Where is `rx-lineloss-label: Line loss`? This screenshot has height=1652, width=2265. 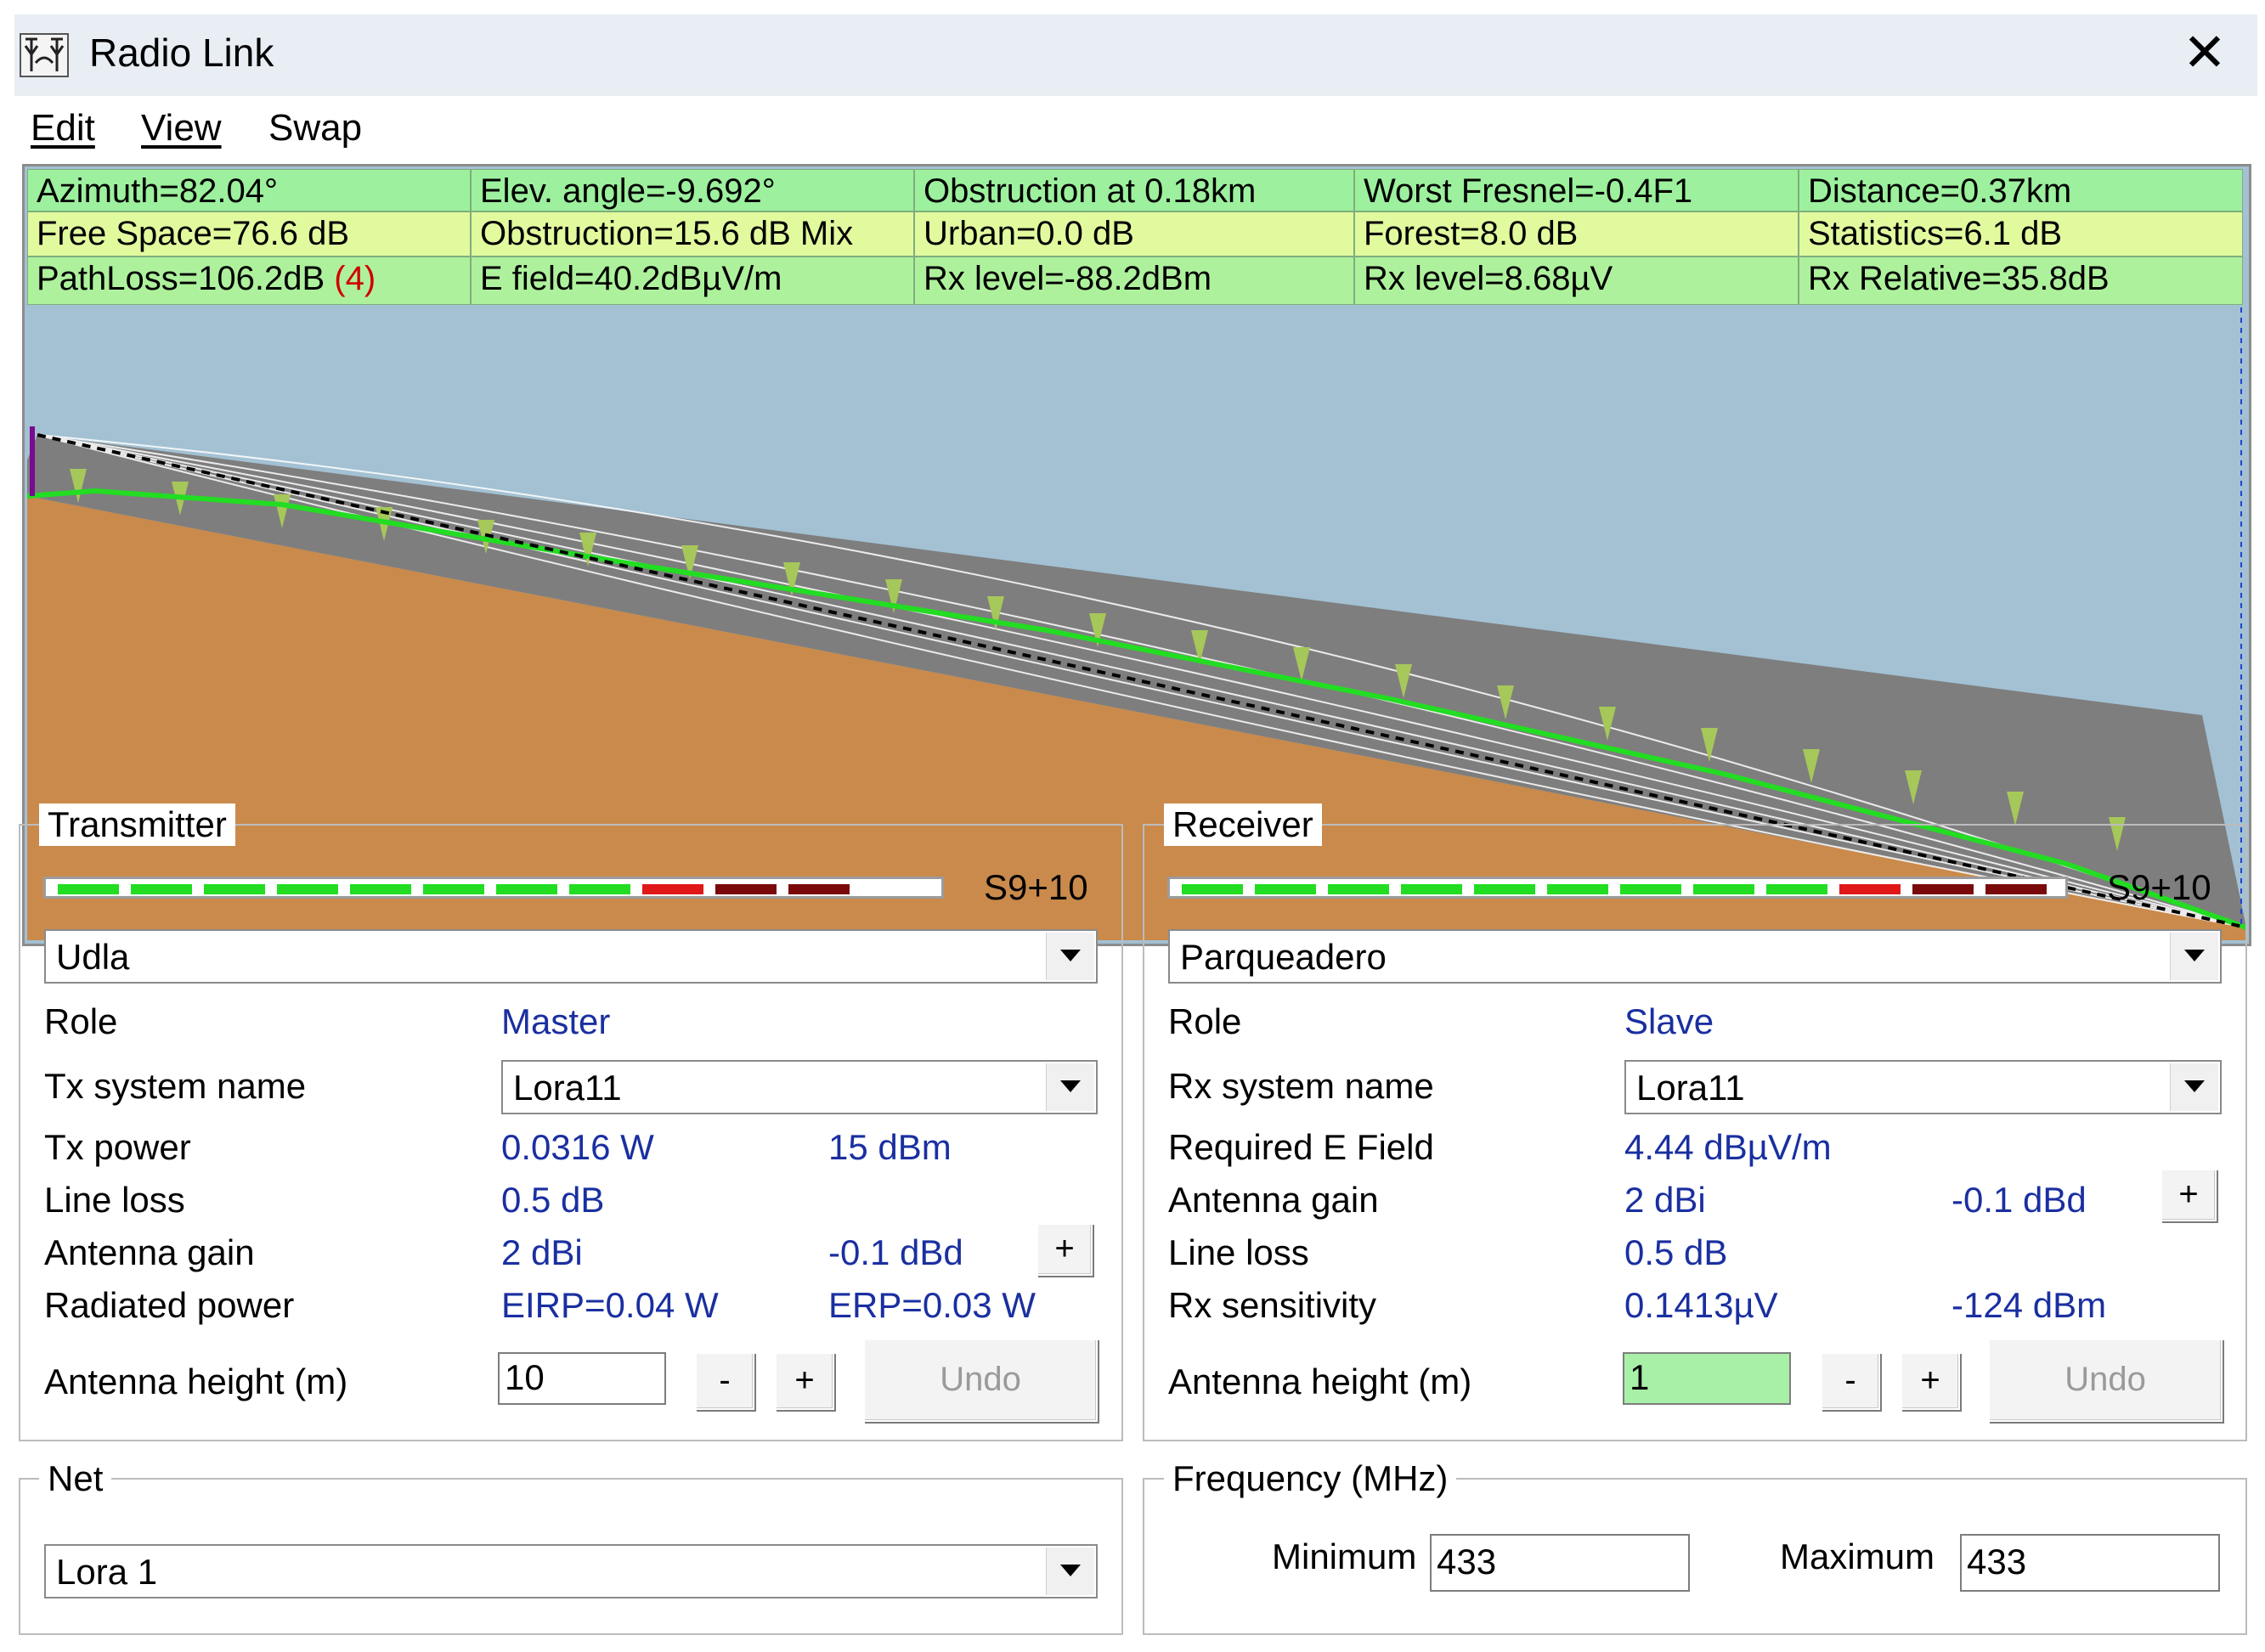
rx-lineloss-label: Line loss is located at coordinates (1238, 1252).